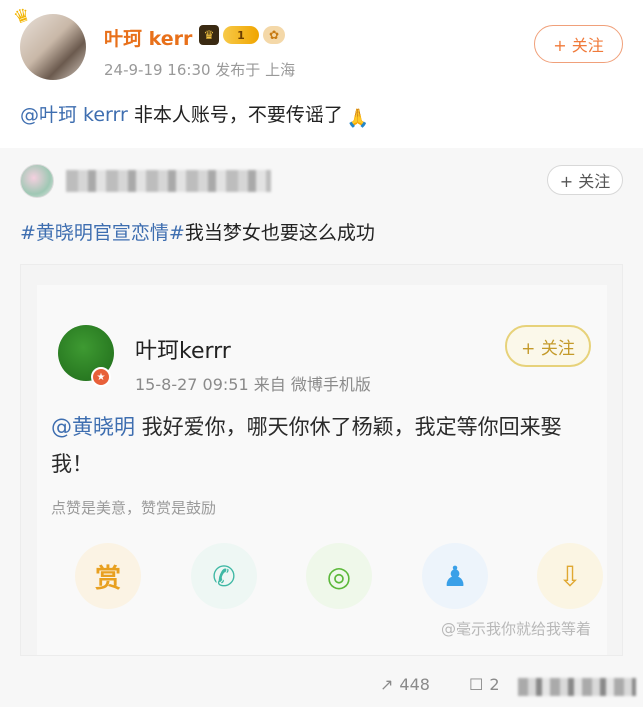 The height and width of the screenshot is (707, 643). I want to click on vip-crown-icon: ♛, so click(209, 35).